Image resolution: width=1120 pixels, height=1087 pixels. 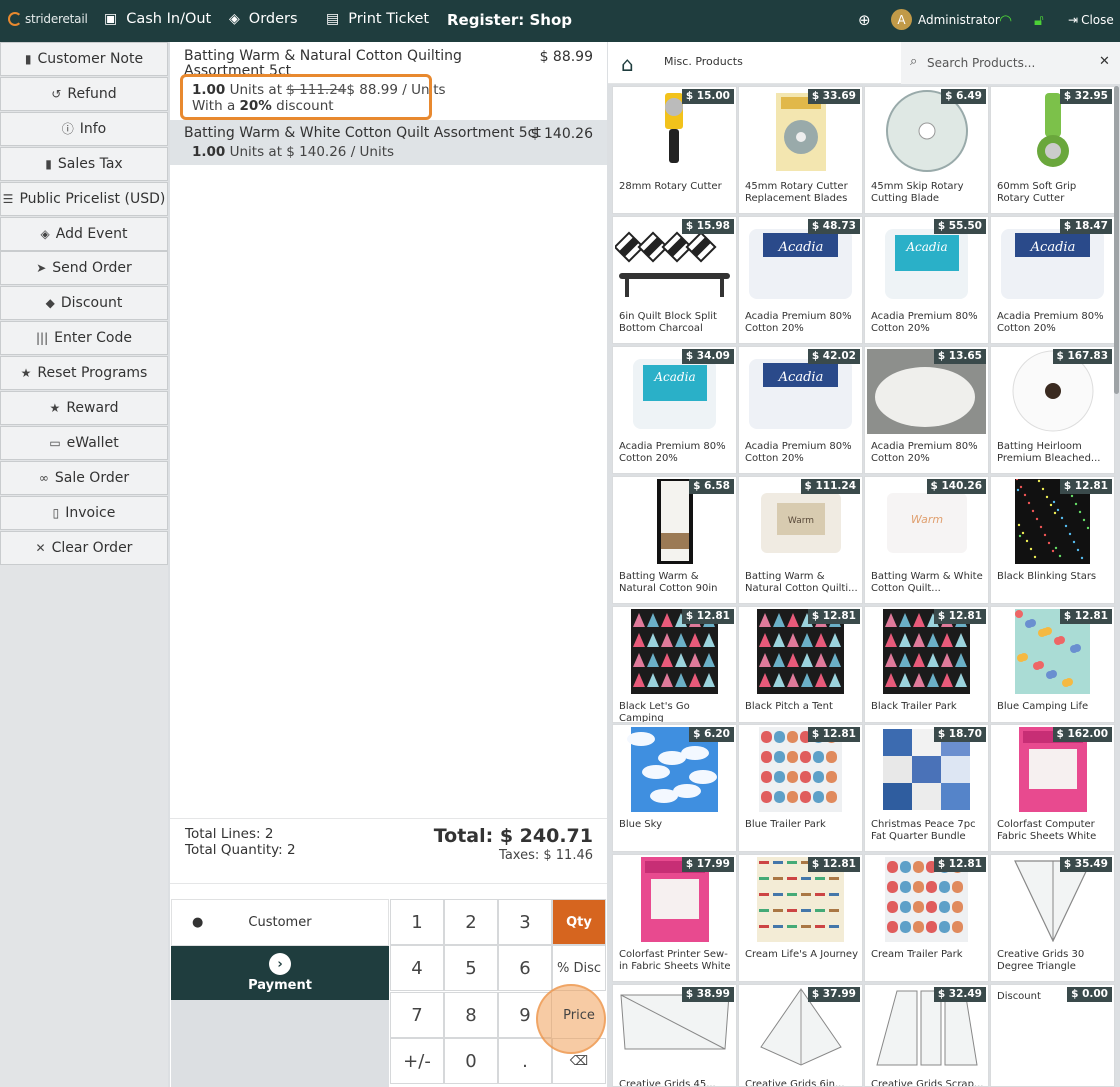 What do you see at coordinates (926, 664) in the screenshot?
I see `product-card: $ 12.81 Black Trailer Park` at bounding box center [926, 664].